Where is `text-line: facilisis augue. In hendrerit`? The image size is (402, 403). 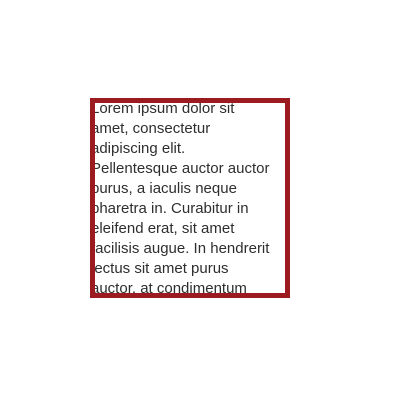 text-line: facilisis augue. In hendrerit is located at coordinates (180, 248).